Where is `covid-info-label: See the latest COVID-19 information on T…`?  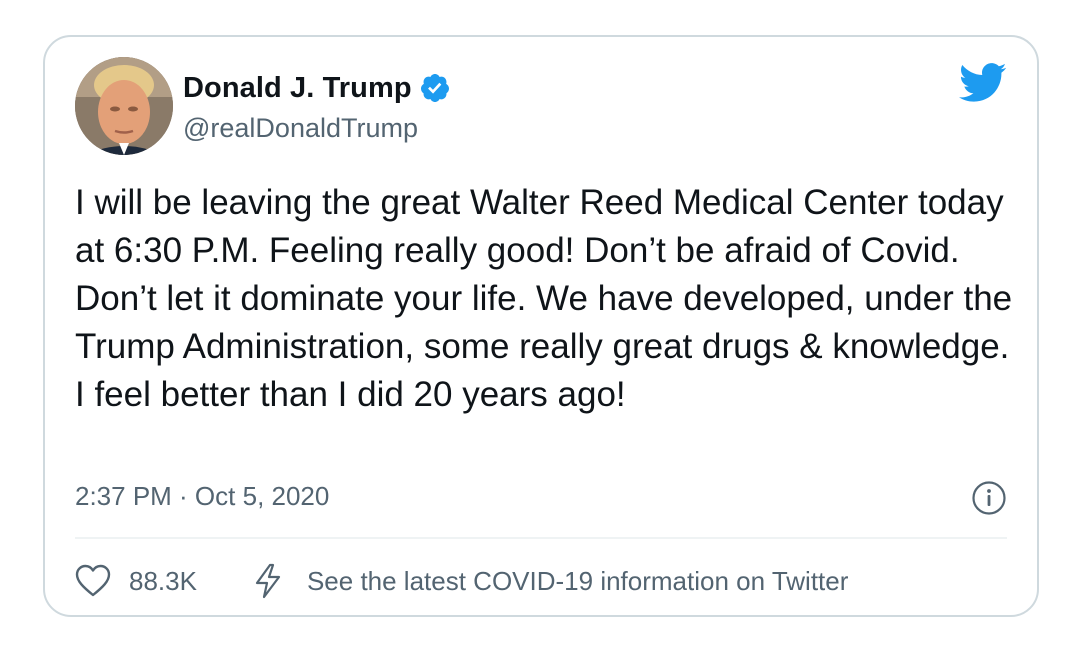
covid-info-label: See the latest COVID-19 information on T… is located at coordinates (577, 580).